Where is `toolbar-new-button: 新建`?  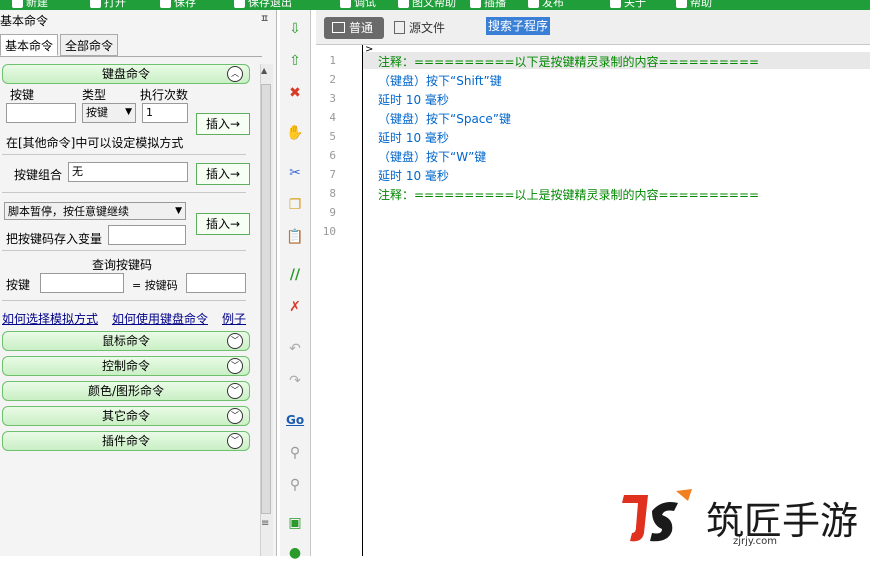
toolbar-new-button: 新建 is located at coordinates (30, 5).